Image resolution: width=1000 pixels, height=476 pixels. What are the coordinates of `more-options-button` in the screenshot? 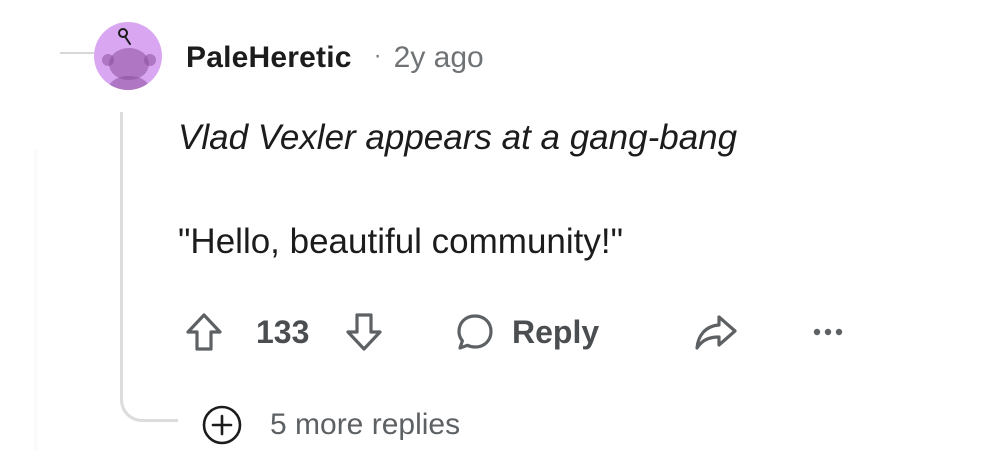 It's located at (828, 332).